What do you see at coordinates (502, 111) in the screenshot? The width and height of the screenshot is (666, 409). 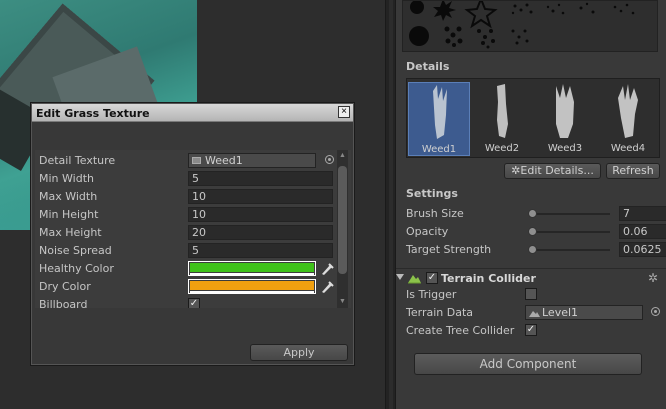 I see `weed2-thumbnail` at bounding box center [502, 111].